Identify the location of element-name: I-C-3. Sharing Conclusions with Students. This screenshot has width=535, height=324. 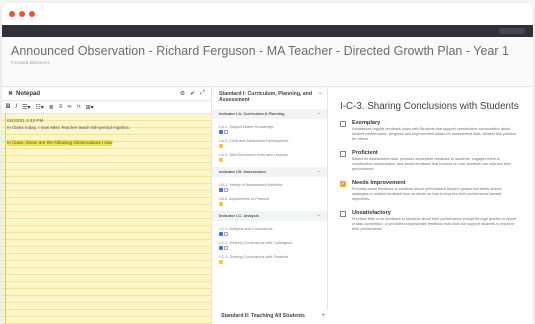
(254, 257).